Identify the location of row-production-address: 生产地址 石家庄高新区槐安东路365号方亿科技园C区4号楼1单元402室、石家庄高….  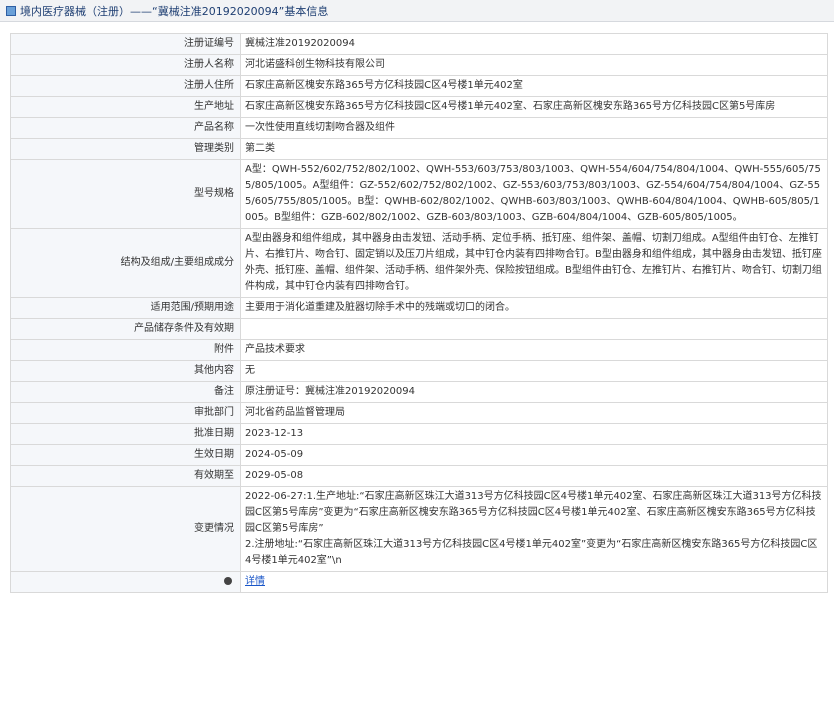
(419, 107).